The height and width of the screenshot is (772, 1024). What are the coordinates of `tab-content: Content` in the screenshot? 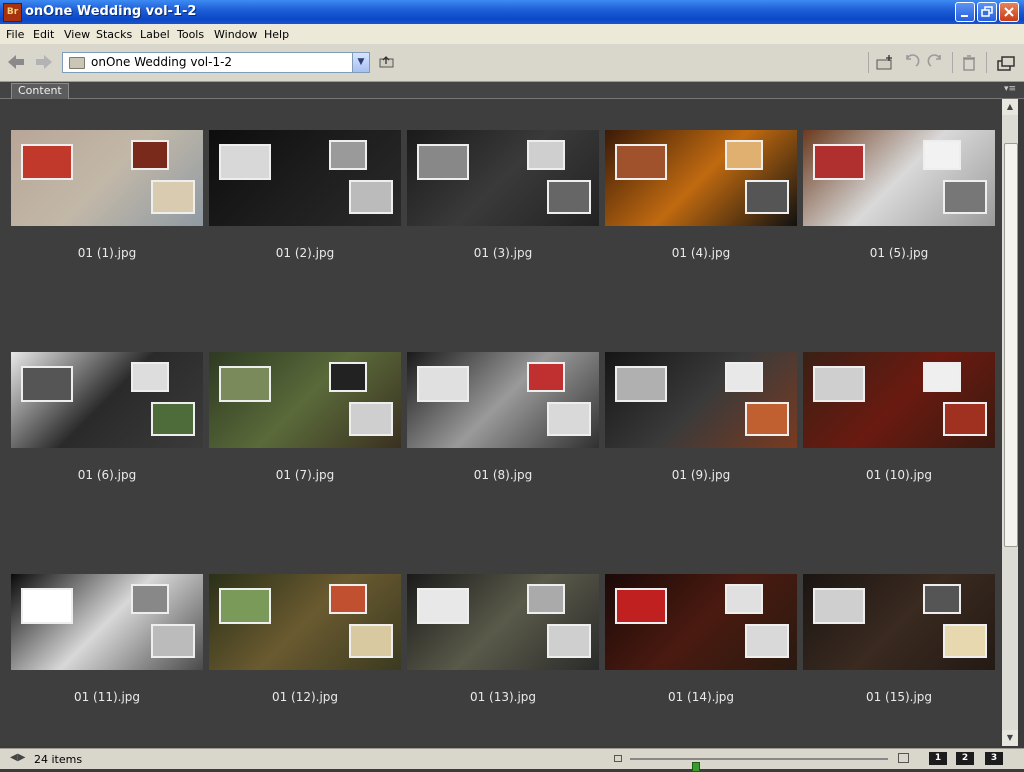 It's located at (40, 91).